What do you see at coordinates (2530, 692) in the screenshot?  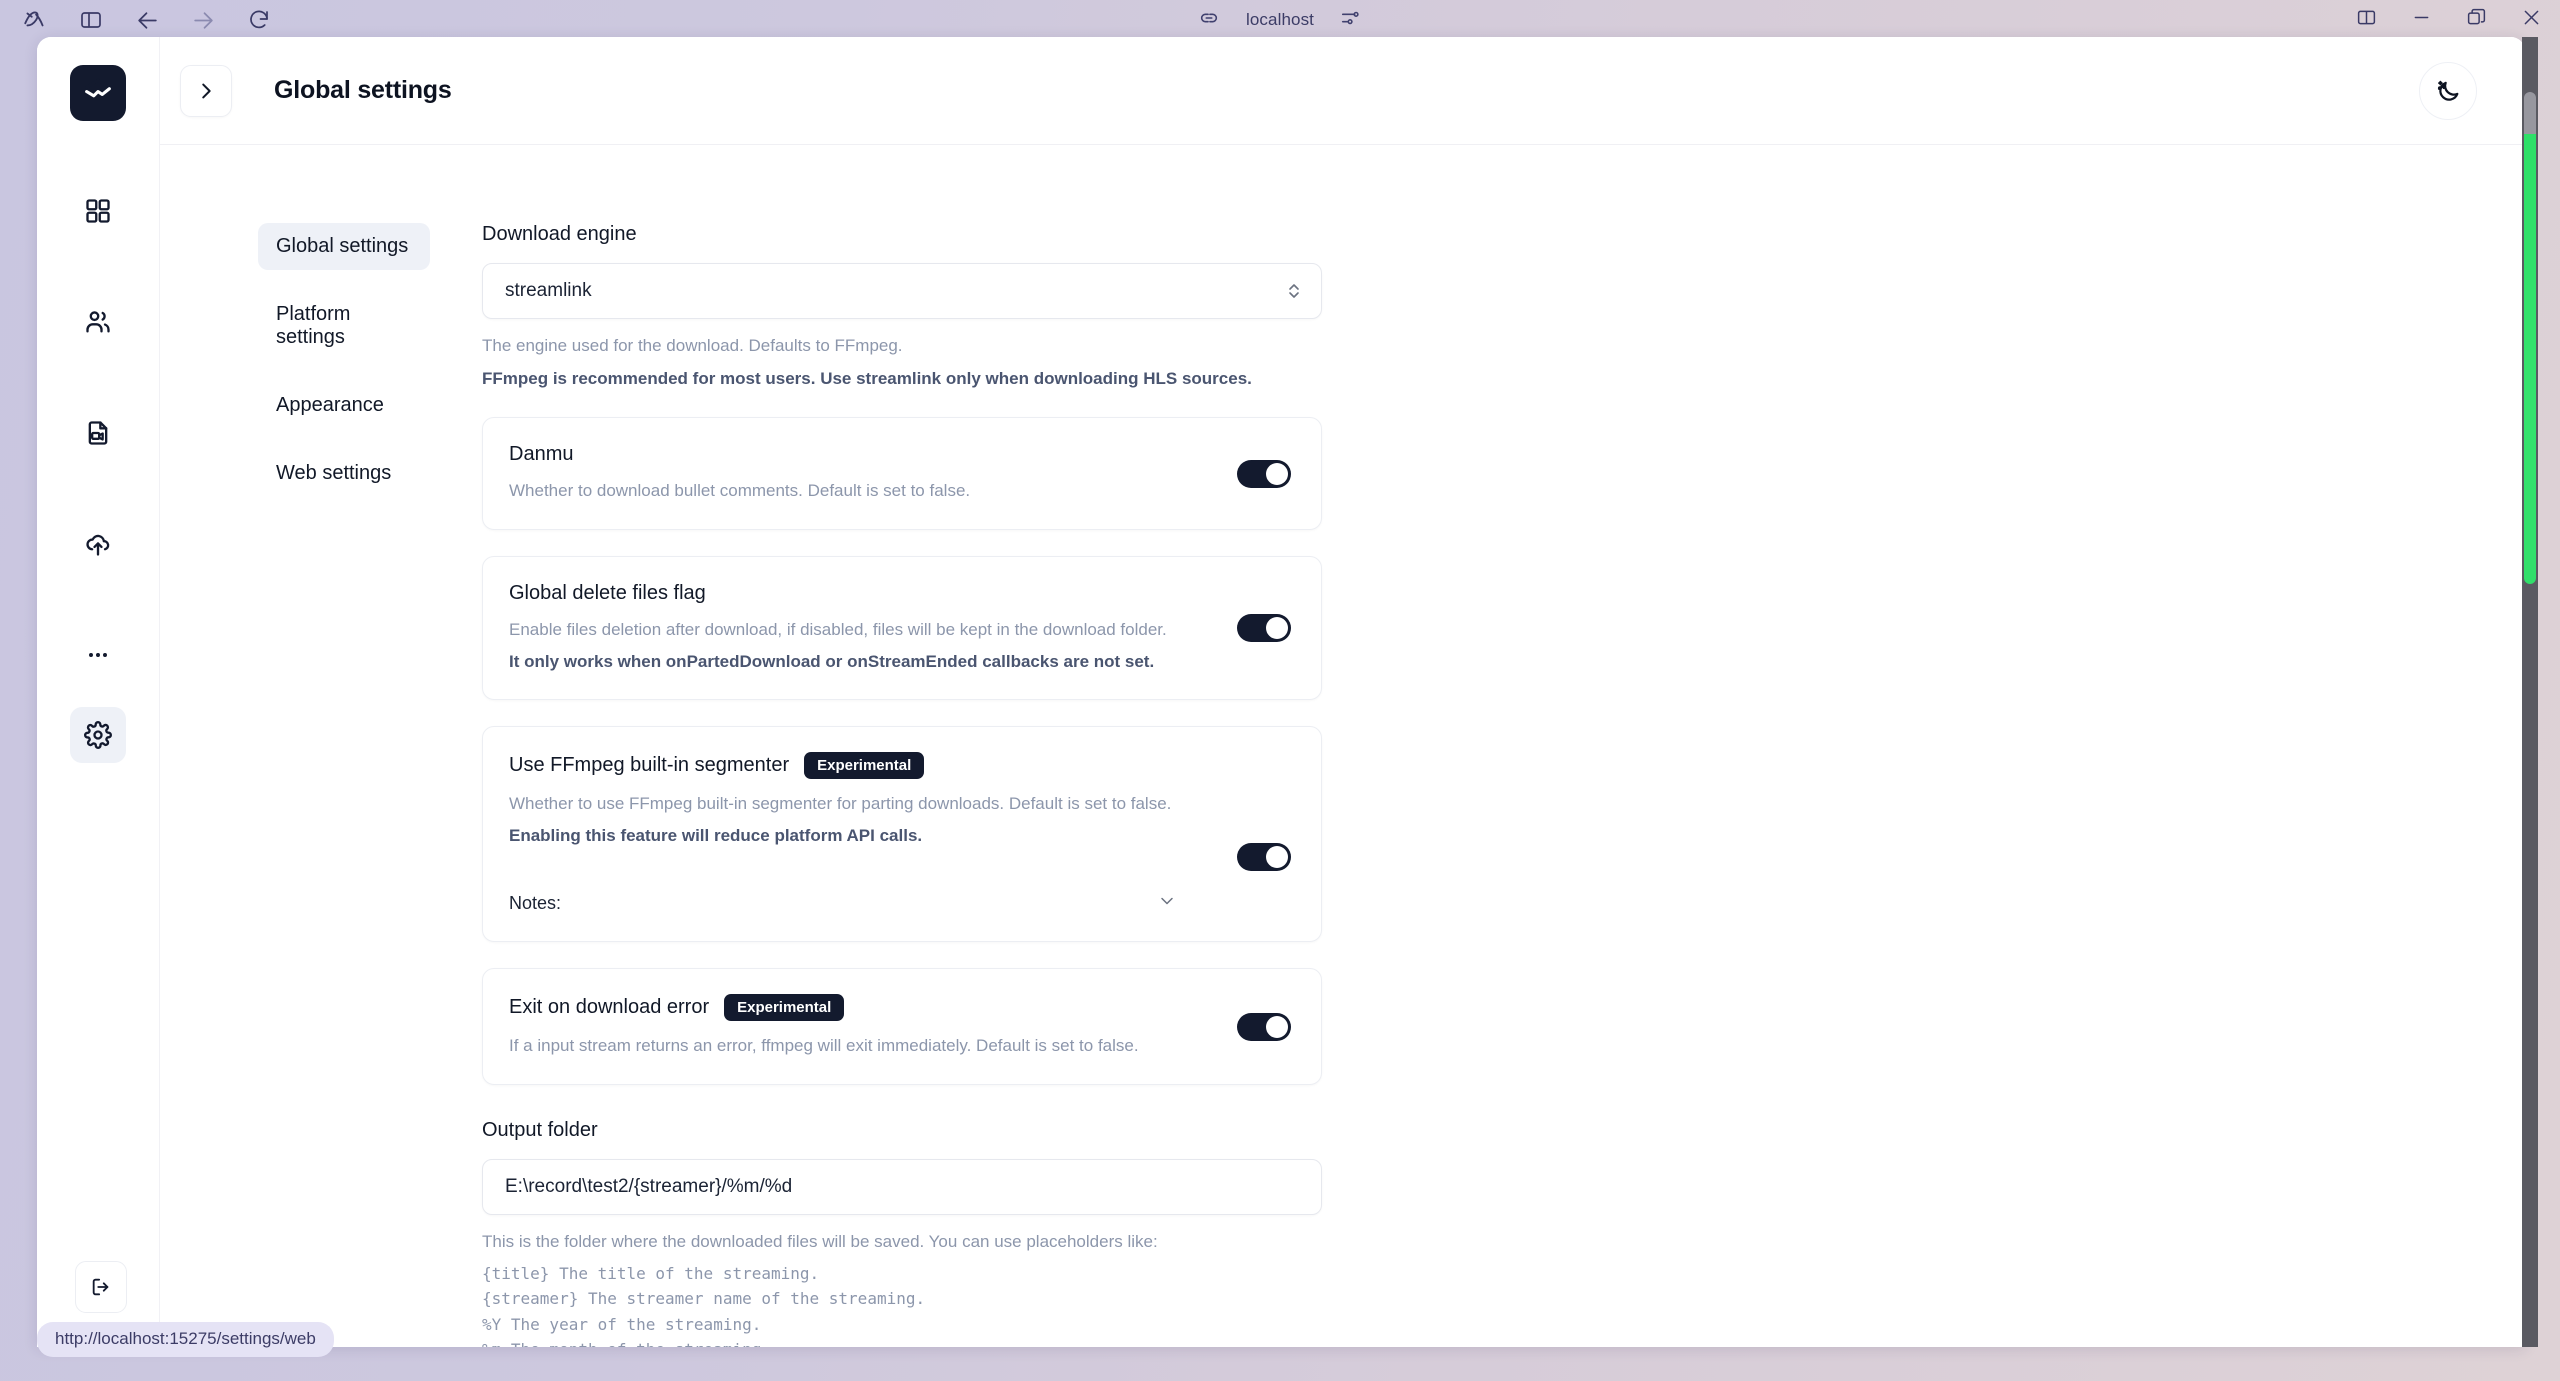 I see `page-scrollbar-track` at bounding box center [2530, 692].